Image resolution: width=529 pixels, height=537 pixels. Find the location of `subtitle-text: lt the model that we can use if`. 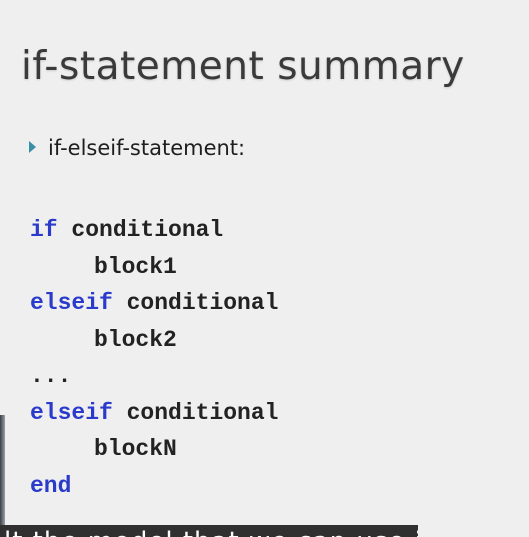

subtitle-text: lt the model that we can use if is located at coordinates (211, 532).